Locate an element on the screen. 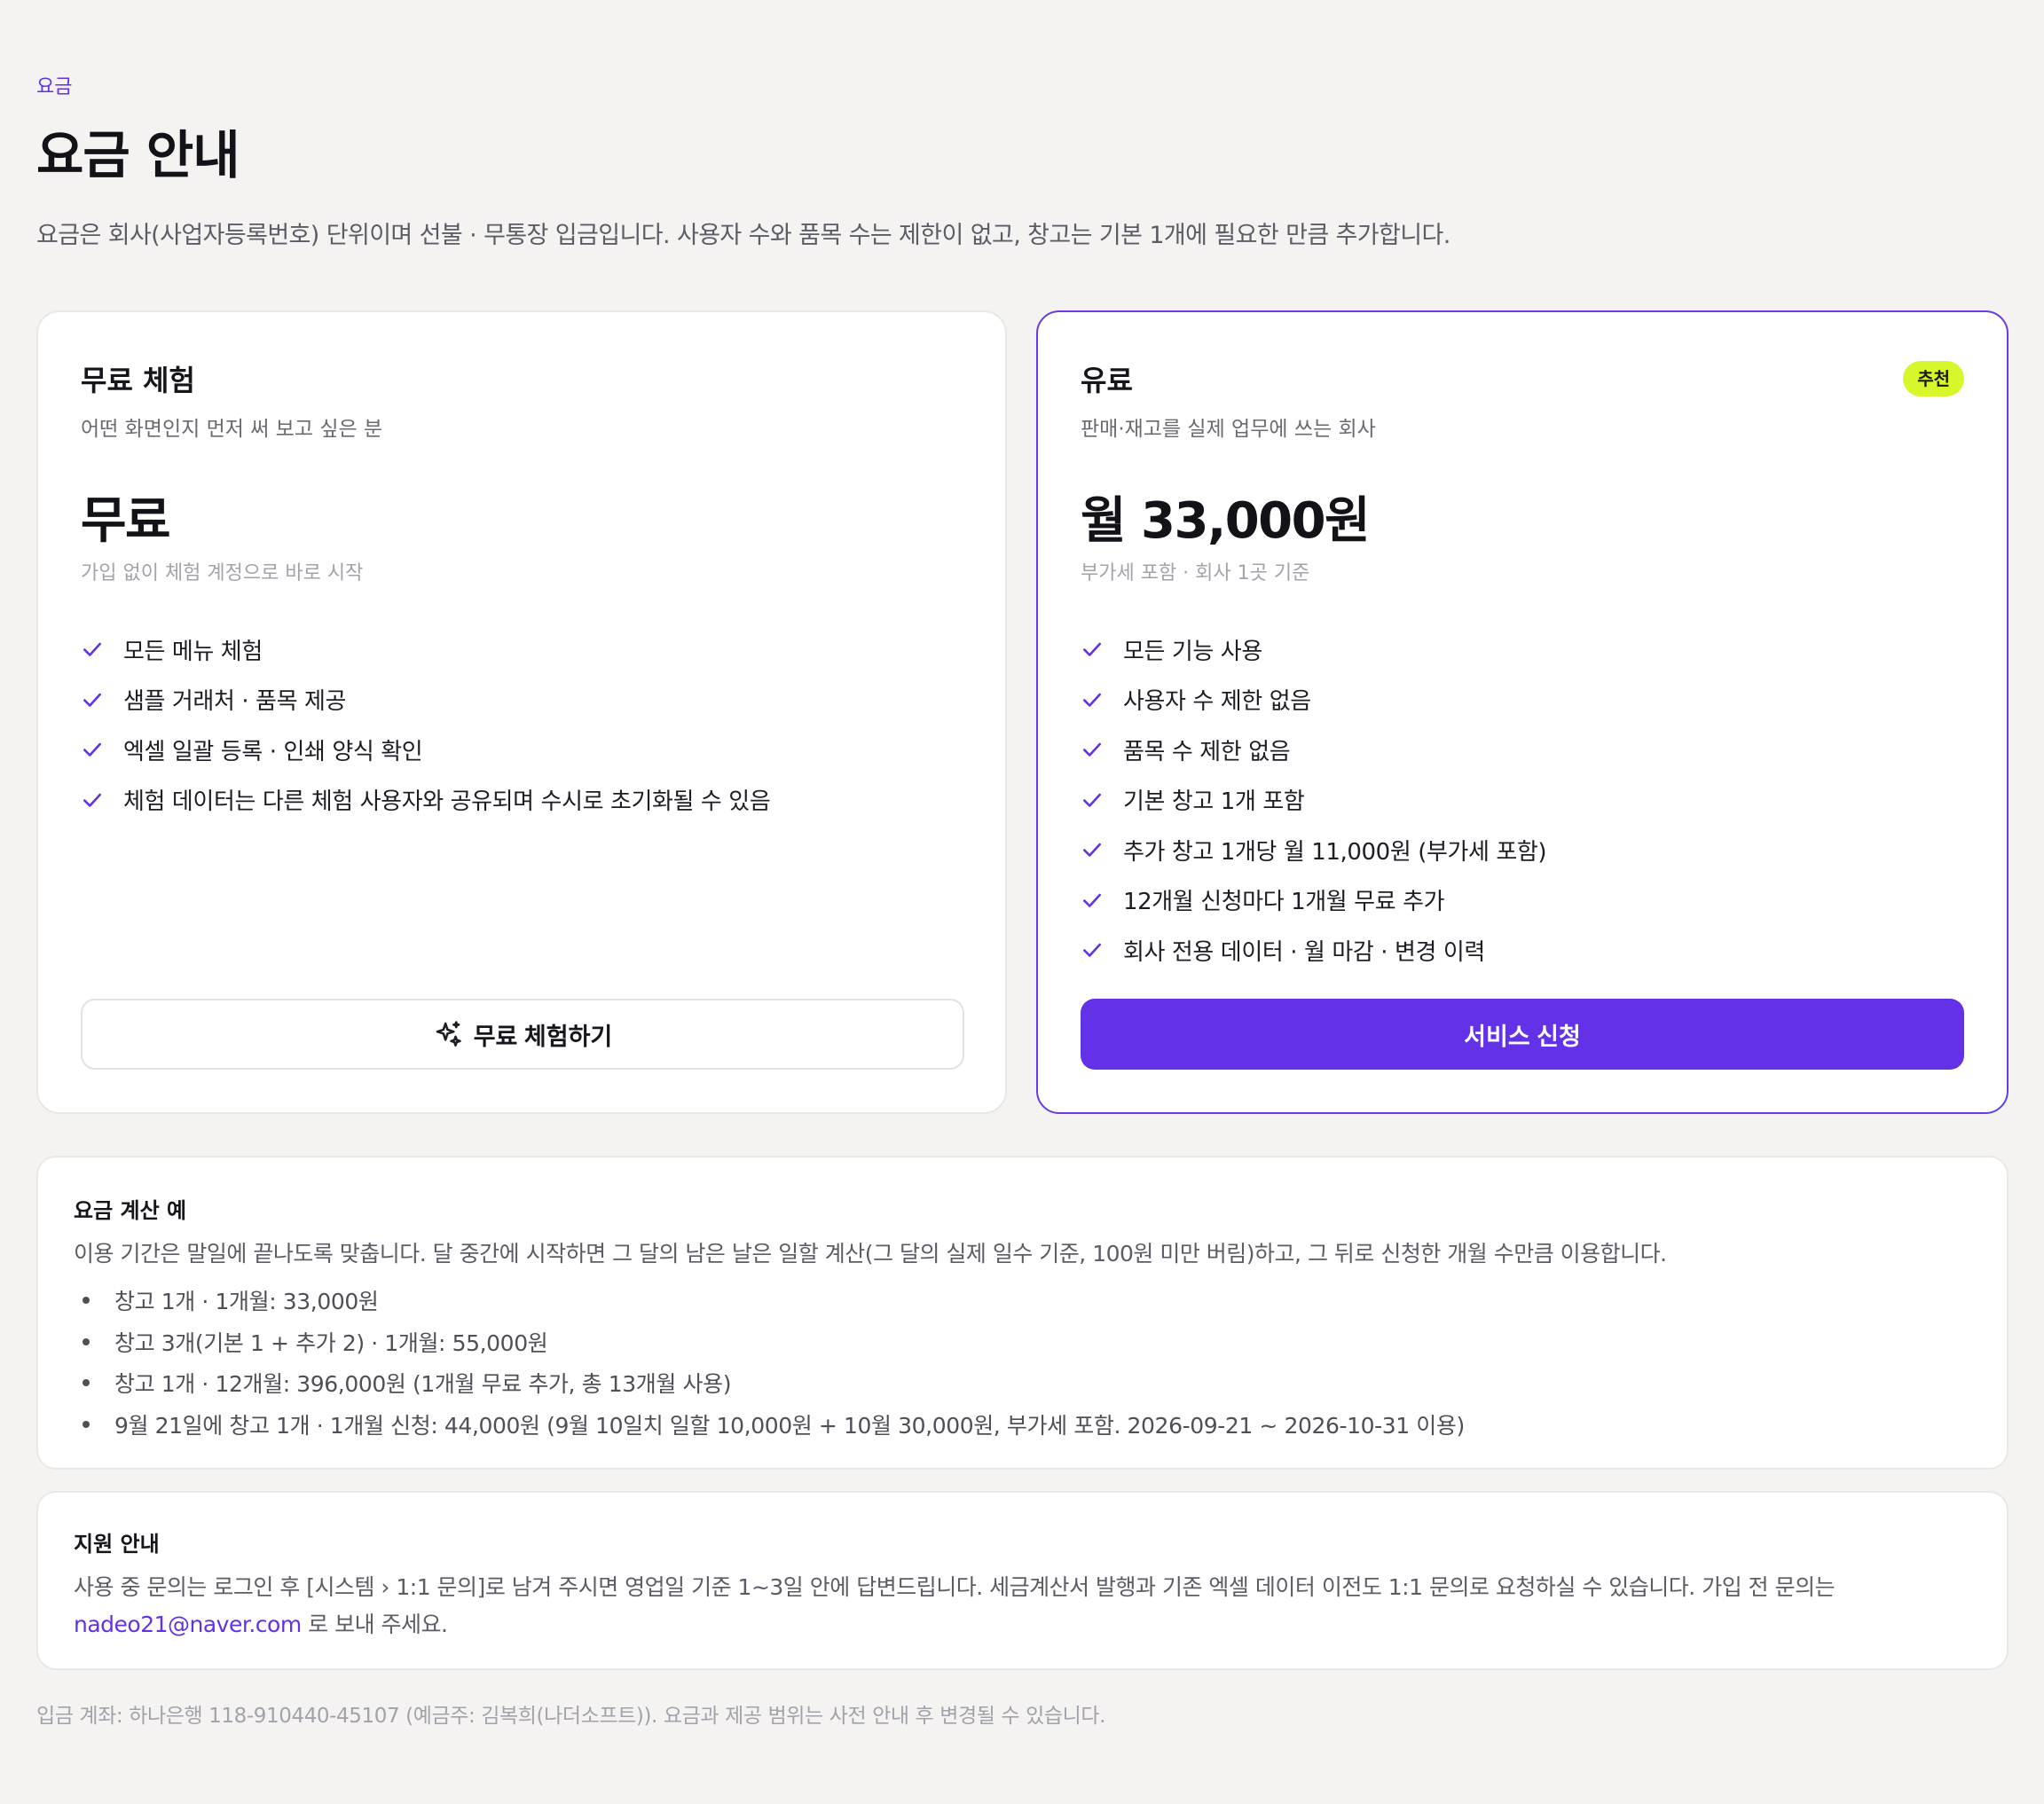 The height and width of the screenshot is (1804, 2044). free-trial-button-label: 무료 체험하기 is located at coordinates (543, 1036).